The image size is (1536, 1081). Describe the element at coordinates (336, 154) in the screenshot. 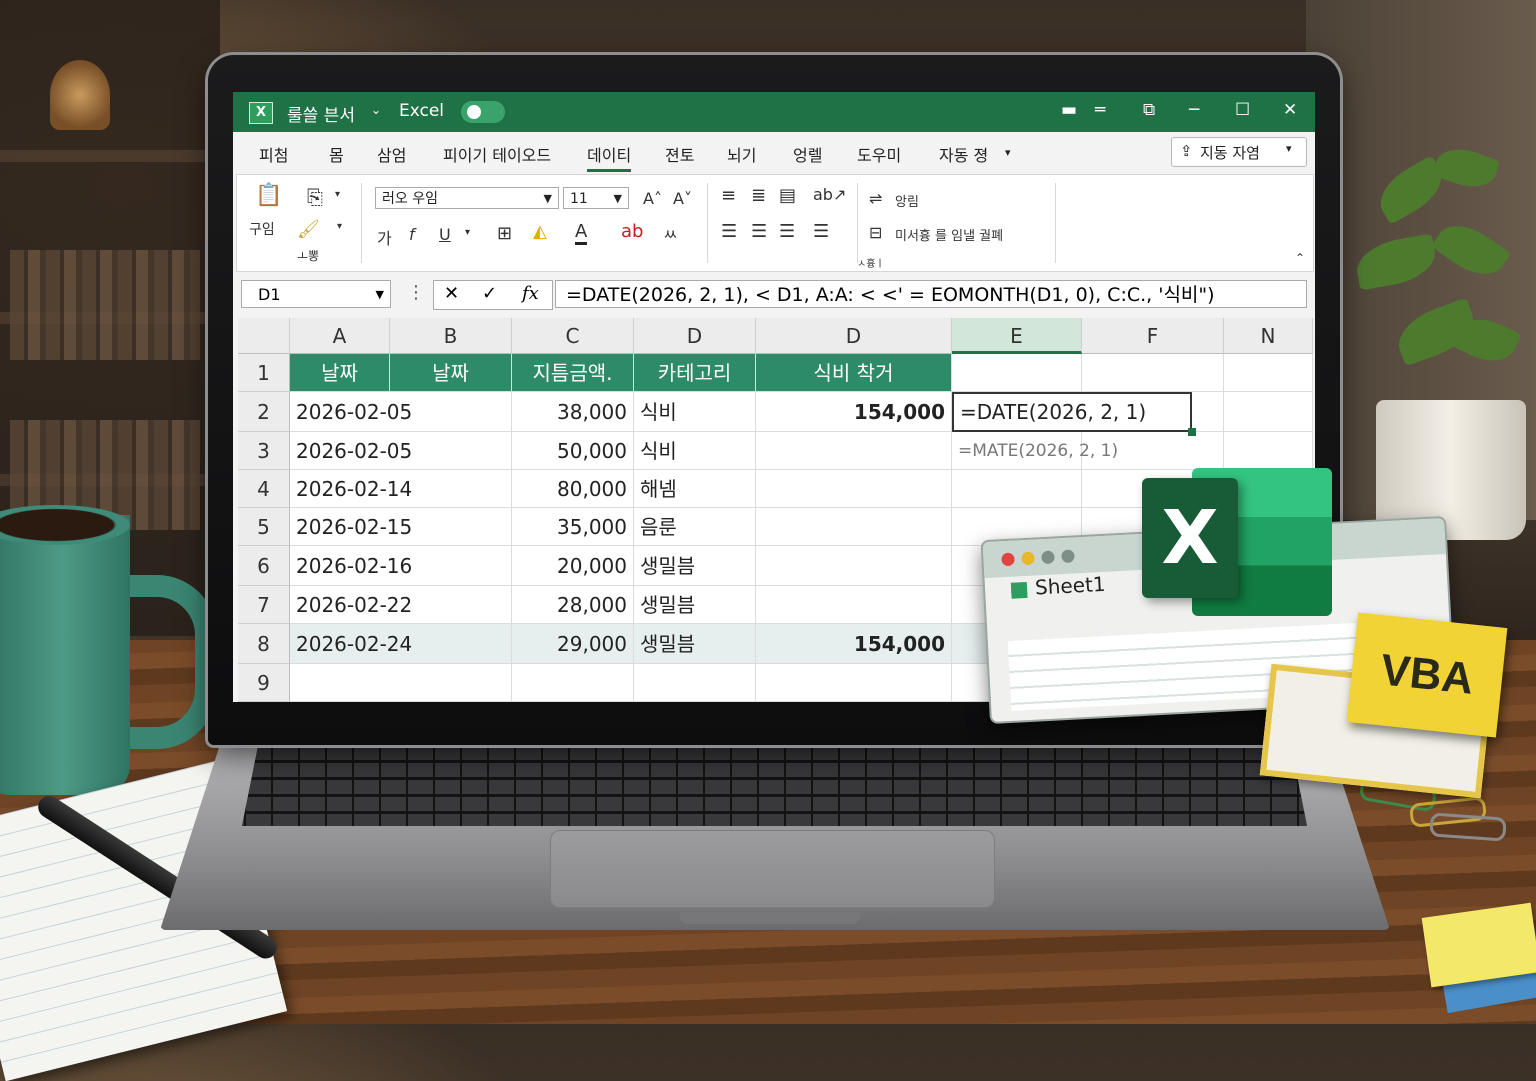

I see `tab-home: 몸` at that location.